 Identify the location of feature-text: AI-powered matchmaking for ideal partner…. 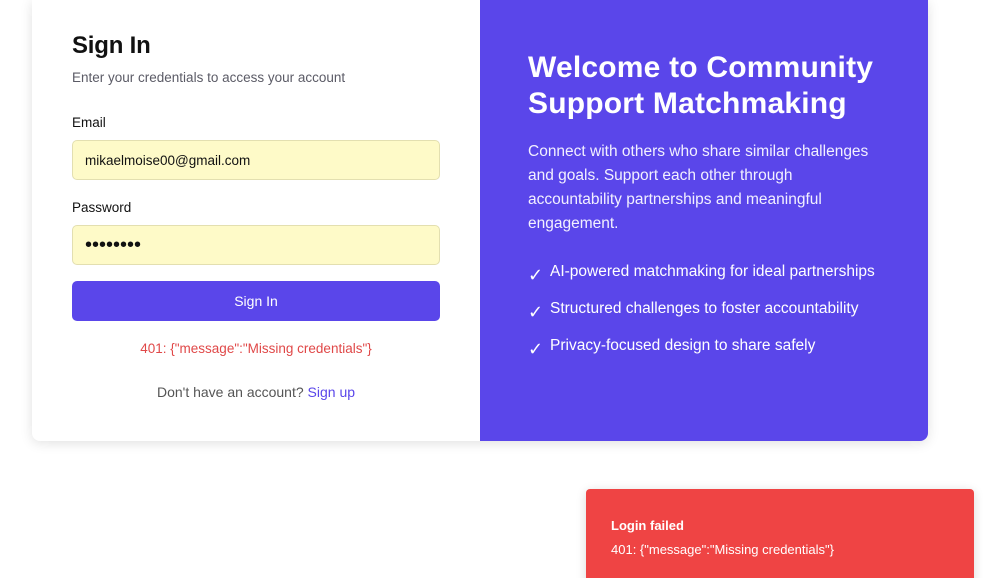
(712, 271).